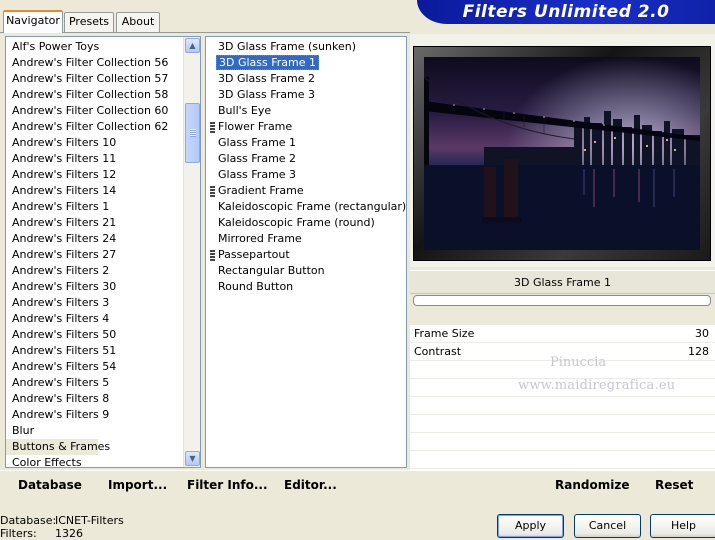 Image resolution: width=715 pixels, height=540 pixels. Describe the element at coordinates (94, 223) in the screenshot. I see `category-item: Andrew's Filters 21` at that location.